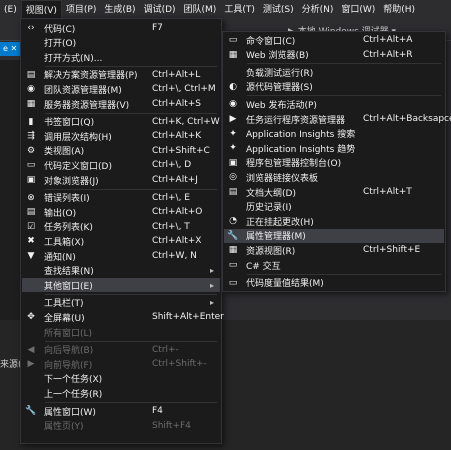 The height and width of the screenshot is (450, 451). I want to click on menubar-item: 帮助(H), so click(399, 10).